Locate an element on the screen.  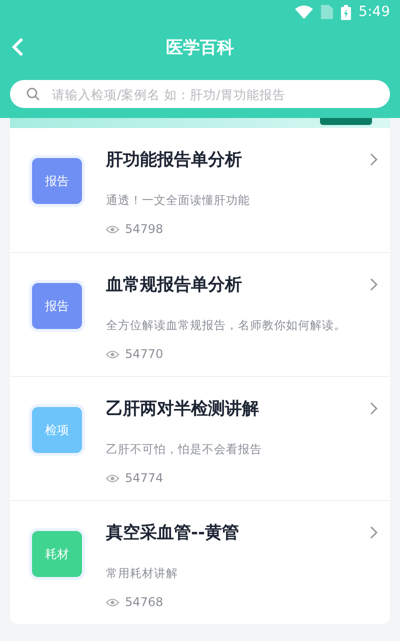
article-summary: 乙肝不可怕，怕是不会看报告 is located at coordinates (184, 449).